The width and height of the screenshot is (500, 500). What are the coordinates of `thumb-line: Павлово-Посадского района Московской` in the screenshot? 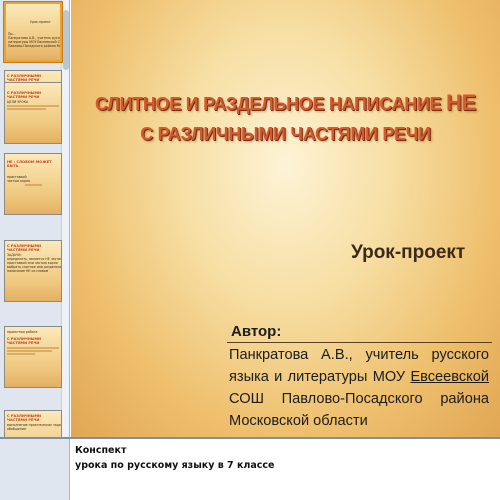 It's located at (34, 46).